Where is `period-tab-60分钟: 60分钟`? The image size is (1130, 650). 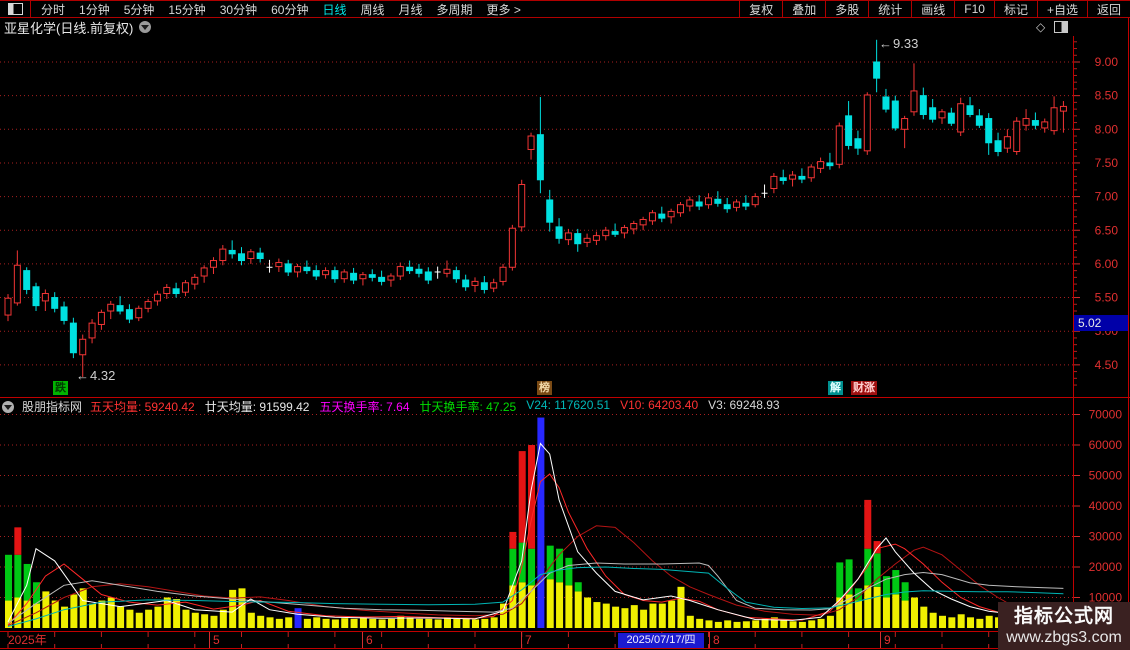
period-tab-60分钟: 60分钟 is located at coordinates (289, 9).